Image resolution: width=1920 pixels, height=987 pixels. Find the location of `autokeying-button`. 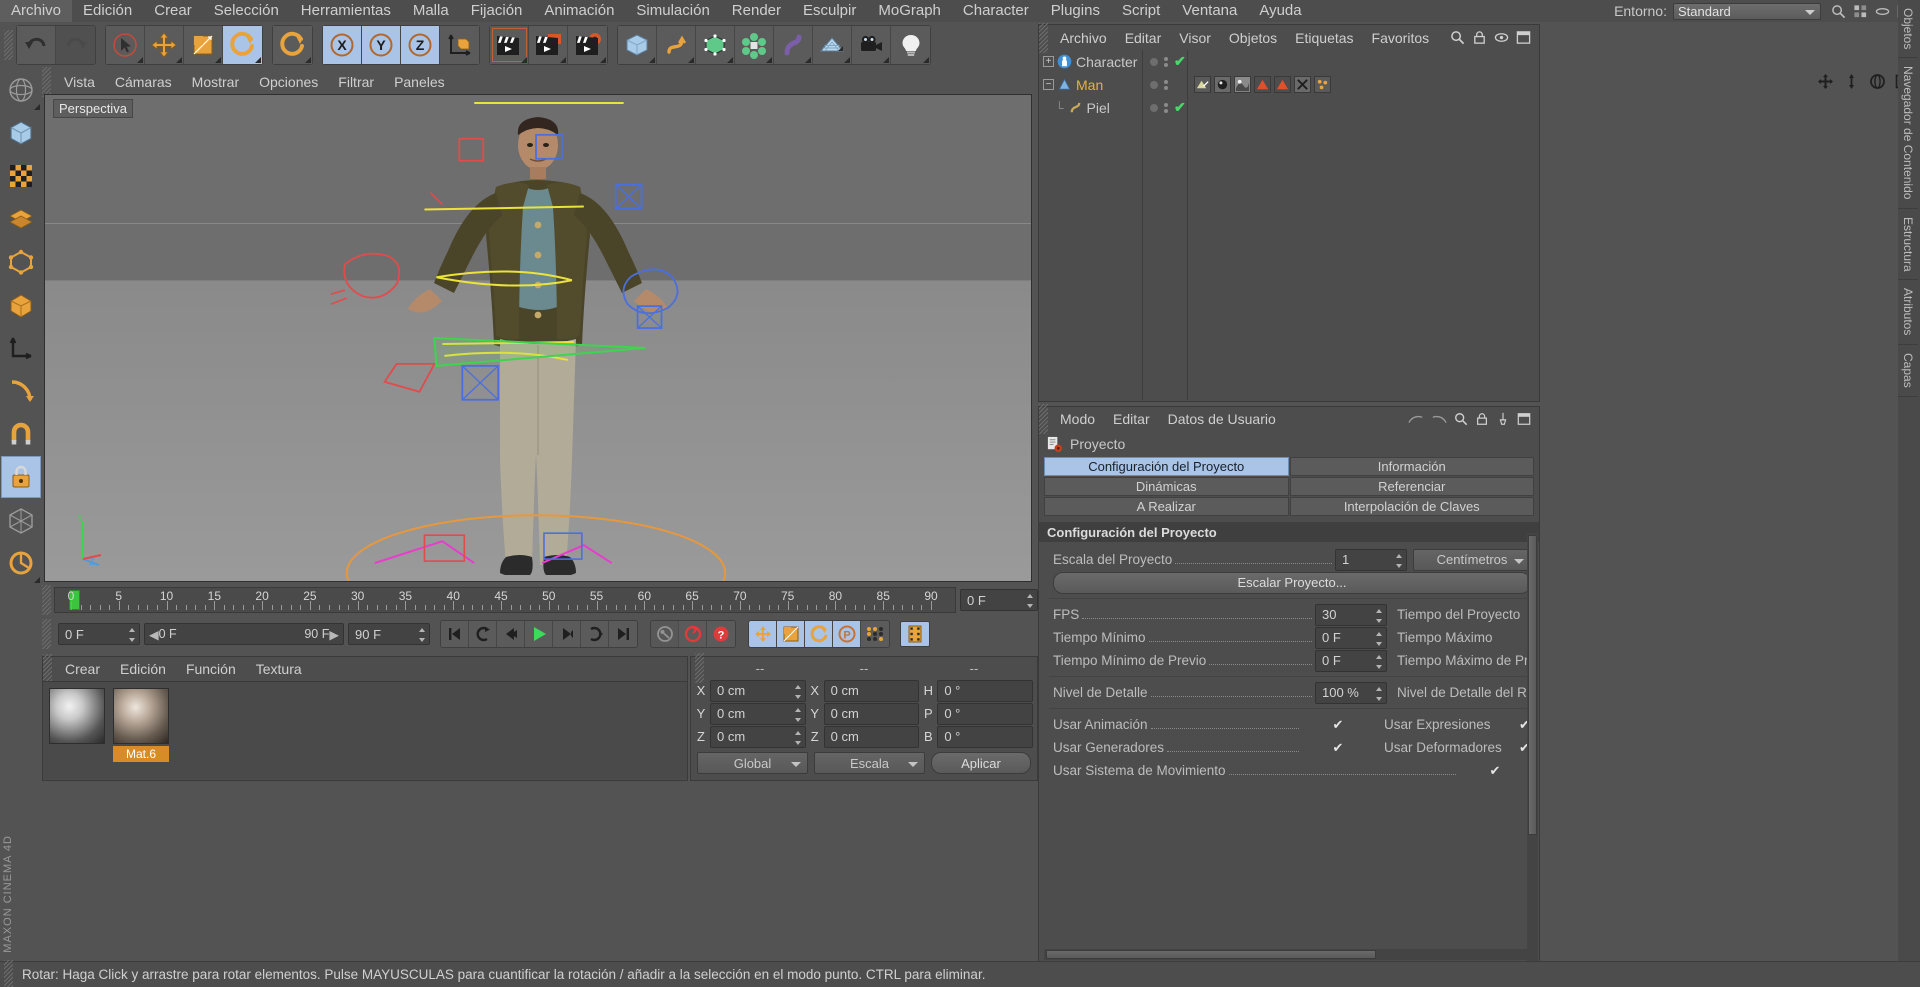

autokeying-button is located at coordinates (693, 634).